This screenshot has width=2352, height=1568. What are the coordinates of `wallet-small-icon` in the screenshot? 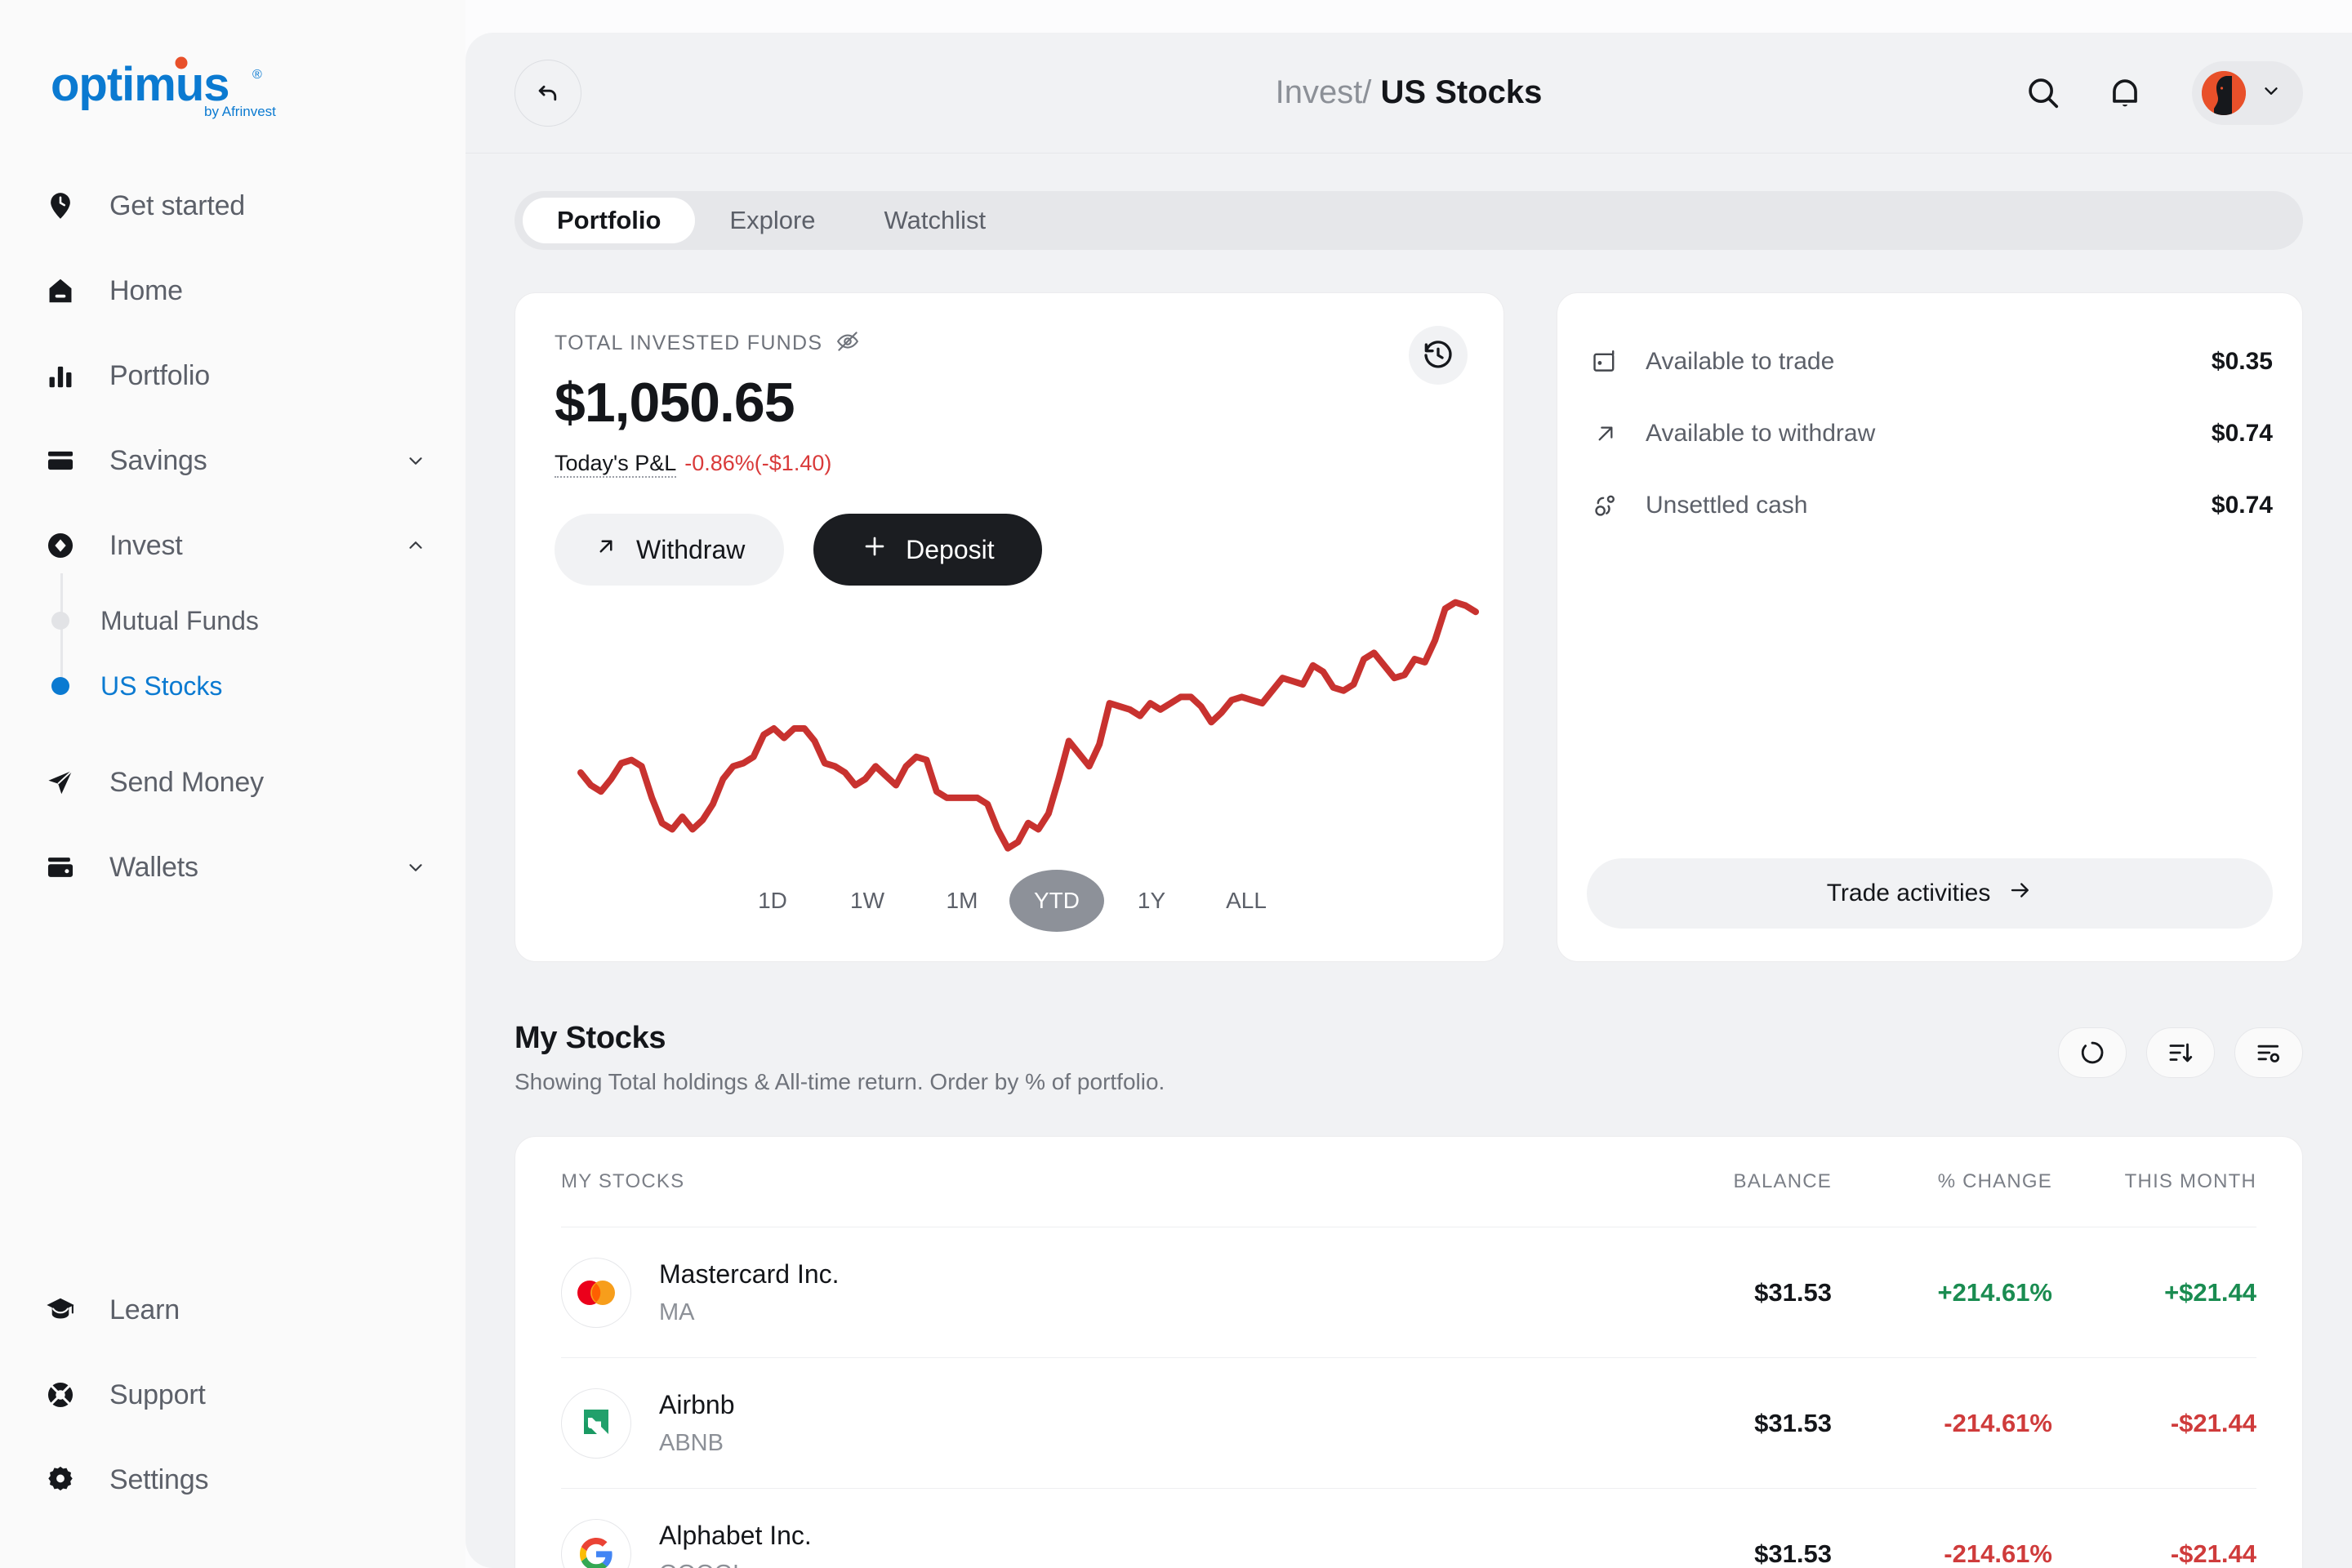 It's located at (1605, 362).